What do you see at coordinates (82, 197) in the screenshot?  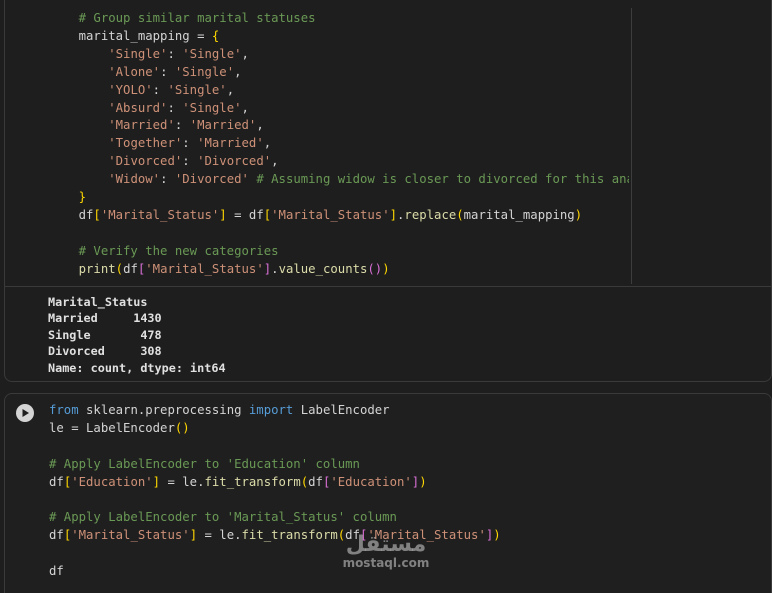 I see `code-token: }` at bounding box center [82, 197].